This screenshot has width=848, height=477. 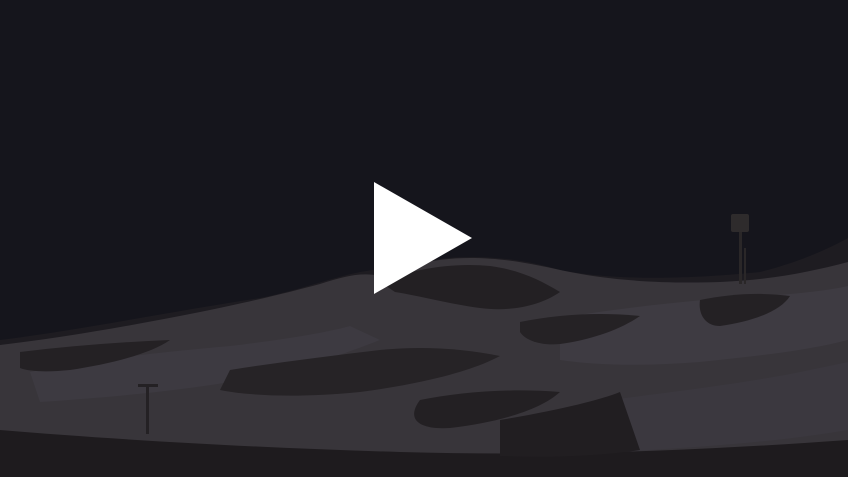 I want to click on play-button, so click(x=424, y=238).